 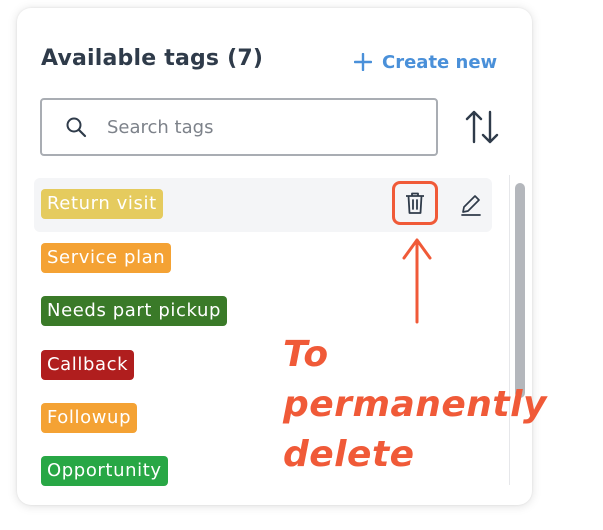 What do you see at coordinates (415, 379) in the screenshot?
I see `annotation-line-1: To permanently` at bounding box center [415, 379].